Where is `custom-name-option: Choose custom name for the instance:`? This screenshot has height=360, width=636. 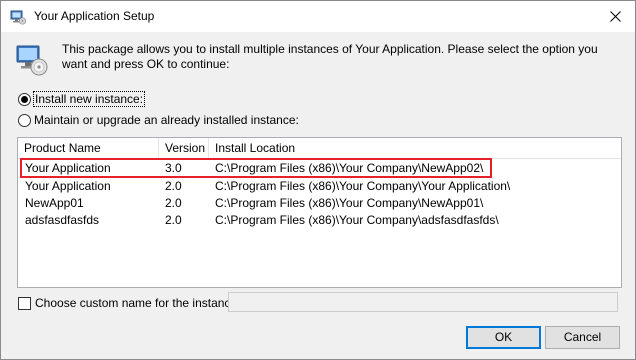
custom-name-option: Choose custom name for the instance: is located at coordinates (129, 303).